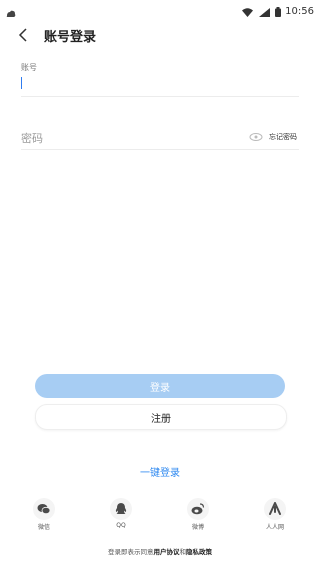  I want to click on forgot-password-link: 忘记密码, so click(283, 137).